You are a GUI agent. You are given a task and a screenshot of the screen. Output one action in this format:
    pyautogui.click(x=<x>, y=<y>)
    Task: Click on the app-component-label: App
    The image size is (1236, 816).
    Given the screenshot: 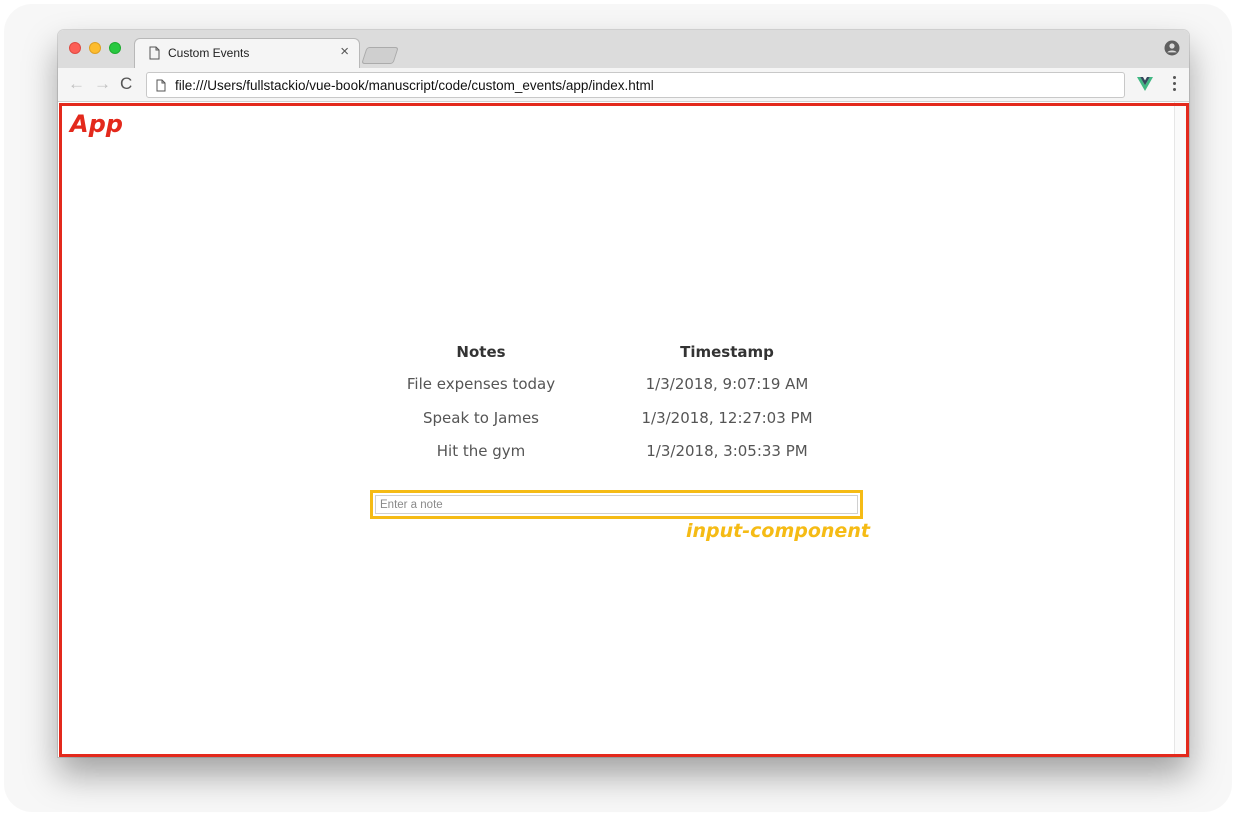 What is the action you would take?
    pyautogui.click(x=96, y=124)
    